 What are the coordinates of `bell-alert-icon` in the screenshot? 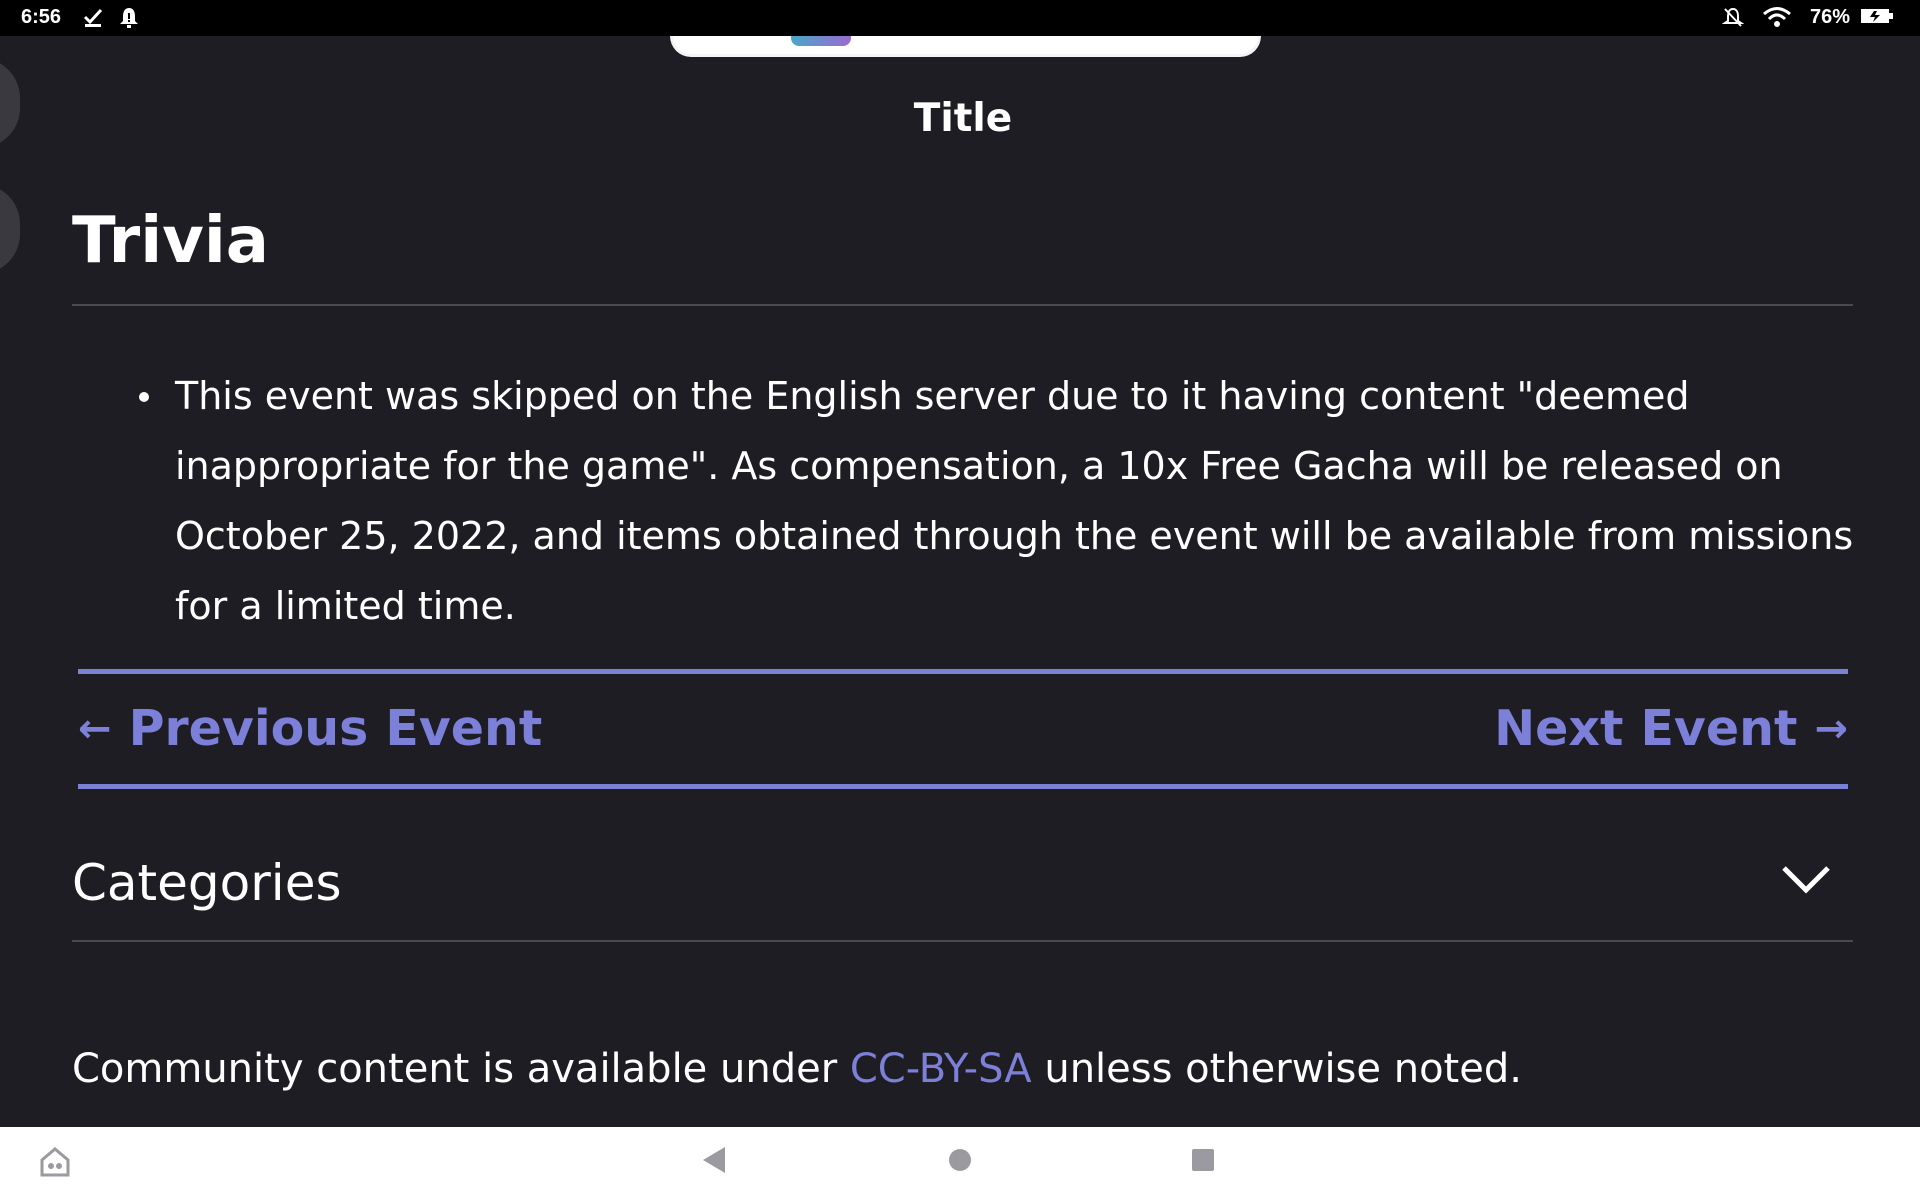 It's located at (129, 20).